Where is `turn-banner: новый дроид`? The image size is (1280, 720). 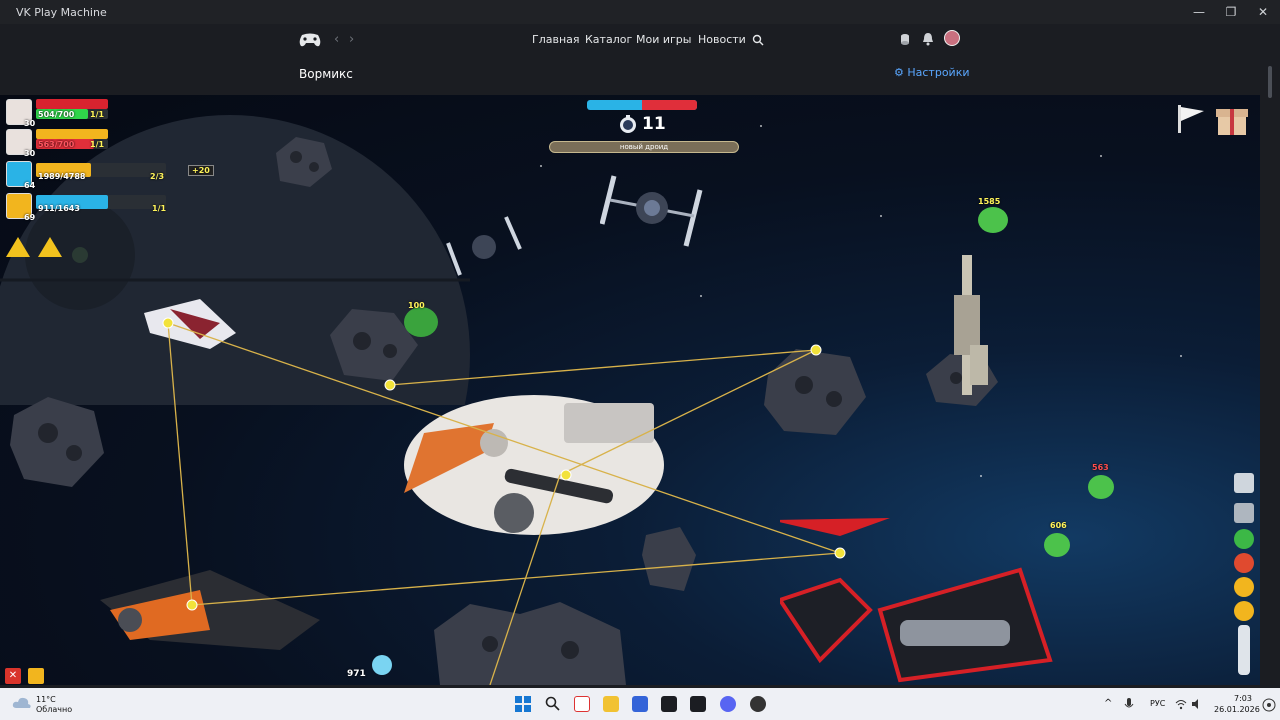
turn-banner: новый дроид is located at coordinates (644, 147).